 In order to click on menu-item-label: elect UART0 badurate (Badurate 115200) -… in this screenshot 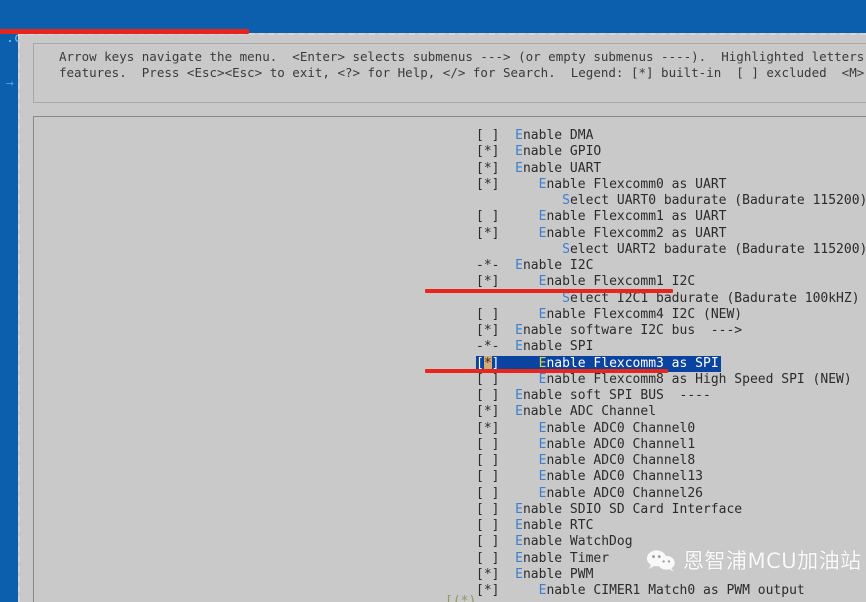, I will do `click(717, 200)`.